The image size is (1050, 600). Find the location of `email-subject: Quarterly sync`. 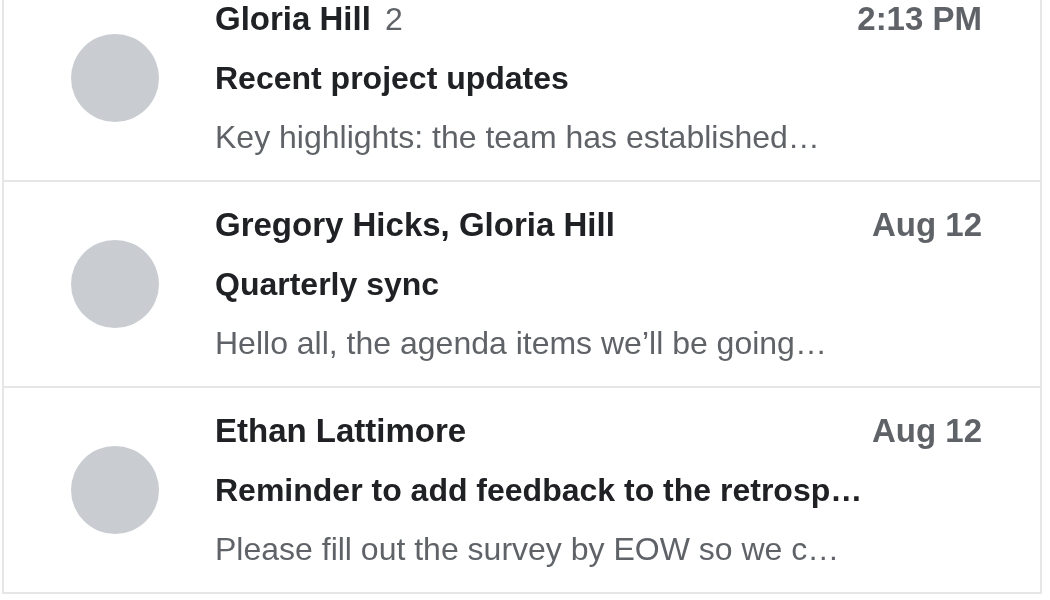

email-subject: Quarterly sync is located at coordinates (328, 284).